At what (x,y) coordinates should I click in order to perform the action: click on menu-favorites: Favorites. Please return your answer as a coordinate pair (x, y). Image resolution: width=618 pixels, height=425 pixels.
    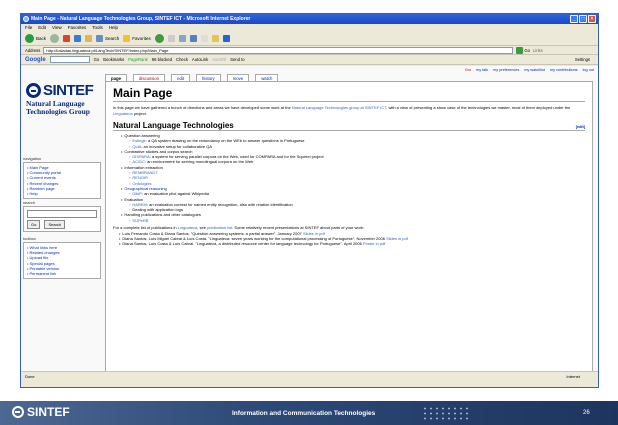
    Looking at the image, I should click on (77, 28).